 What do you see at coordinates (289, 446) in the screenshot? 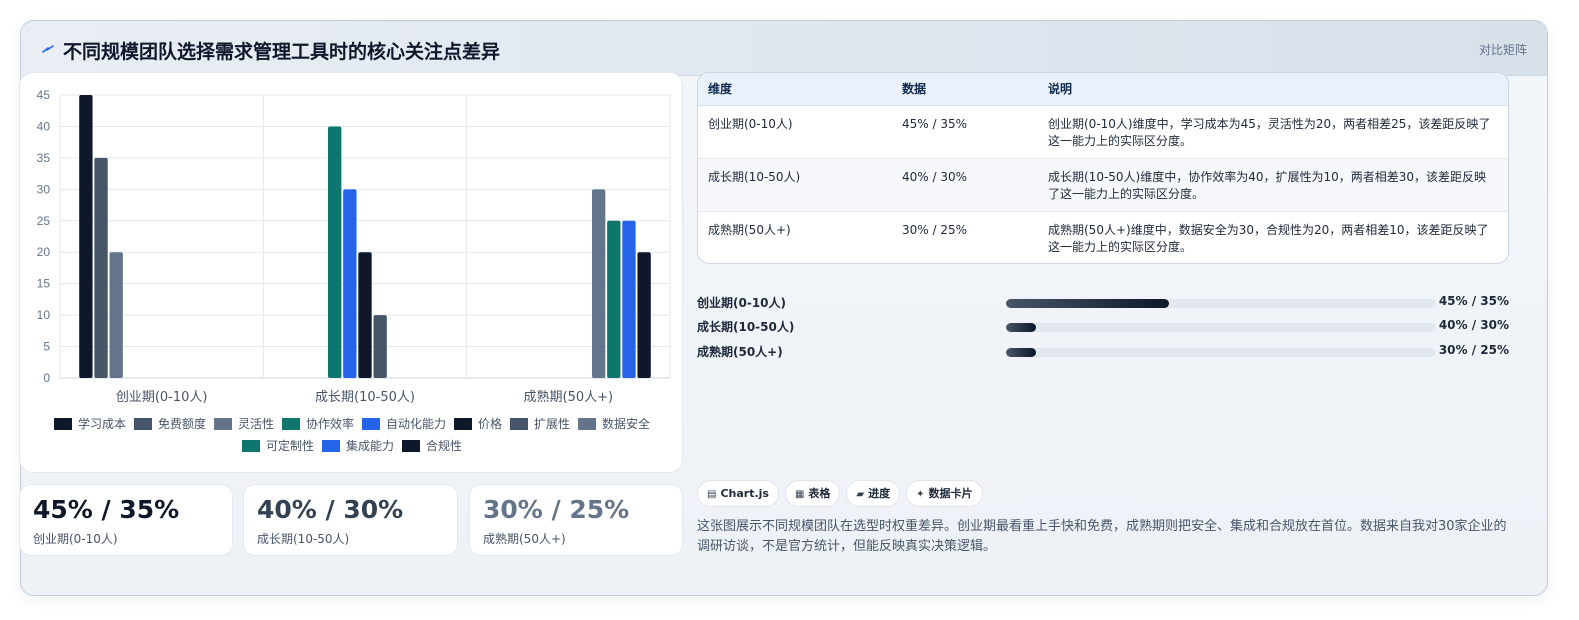
I see `legend-label: 可定制性` at bounding box center [289, 446].